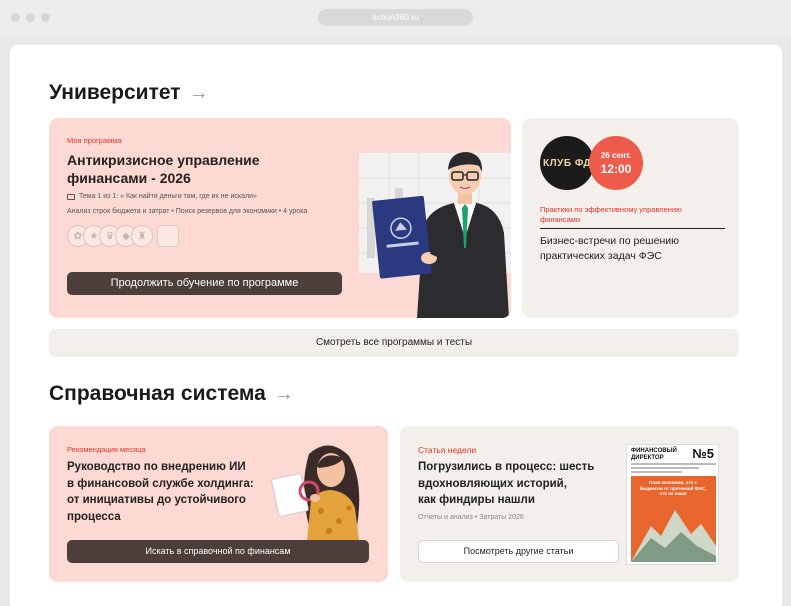 This screenshot has height=606, width=791. I want to click on week-meta: Отчеты и анализ • Затраты 2026, so click(471, 517).